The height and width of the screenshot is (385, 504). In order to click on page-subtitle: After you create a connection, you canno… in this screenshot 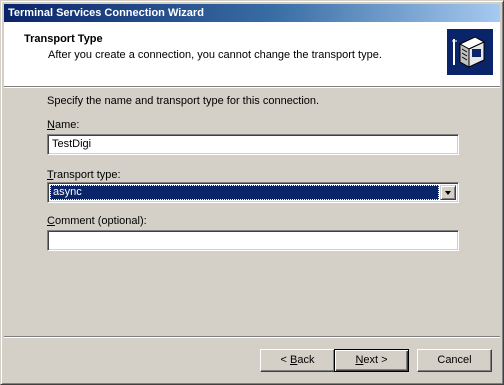, I will do `click(215, 55)`.